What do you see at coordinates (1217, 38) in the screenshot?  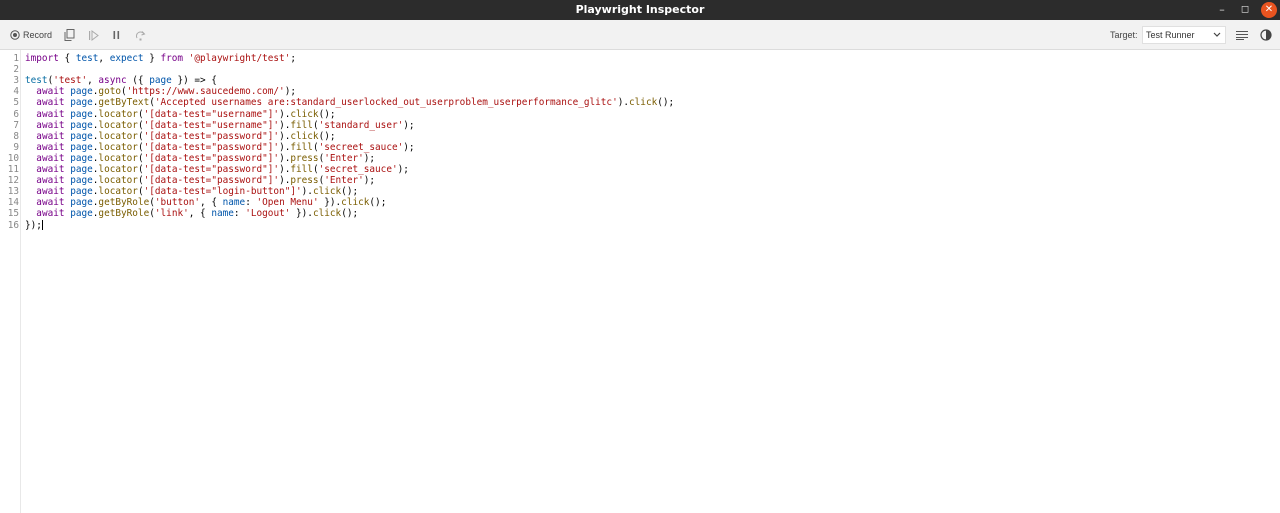 I see `chevron-down-icon` at bounding box center [1217, 38].